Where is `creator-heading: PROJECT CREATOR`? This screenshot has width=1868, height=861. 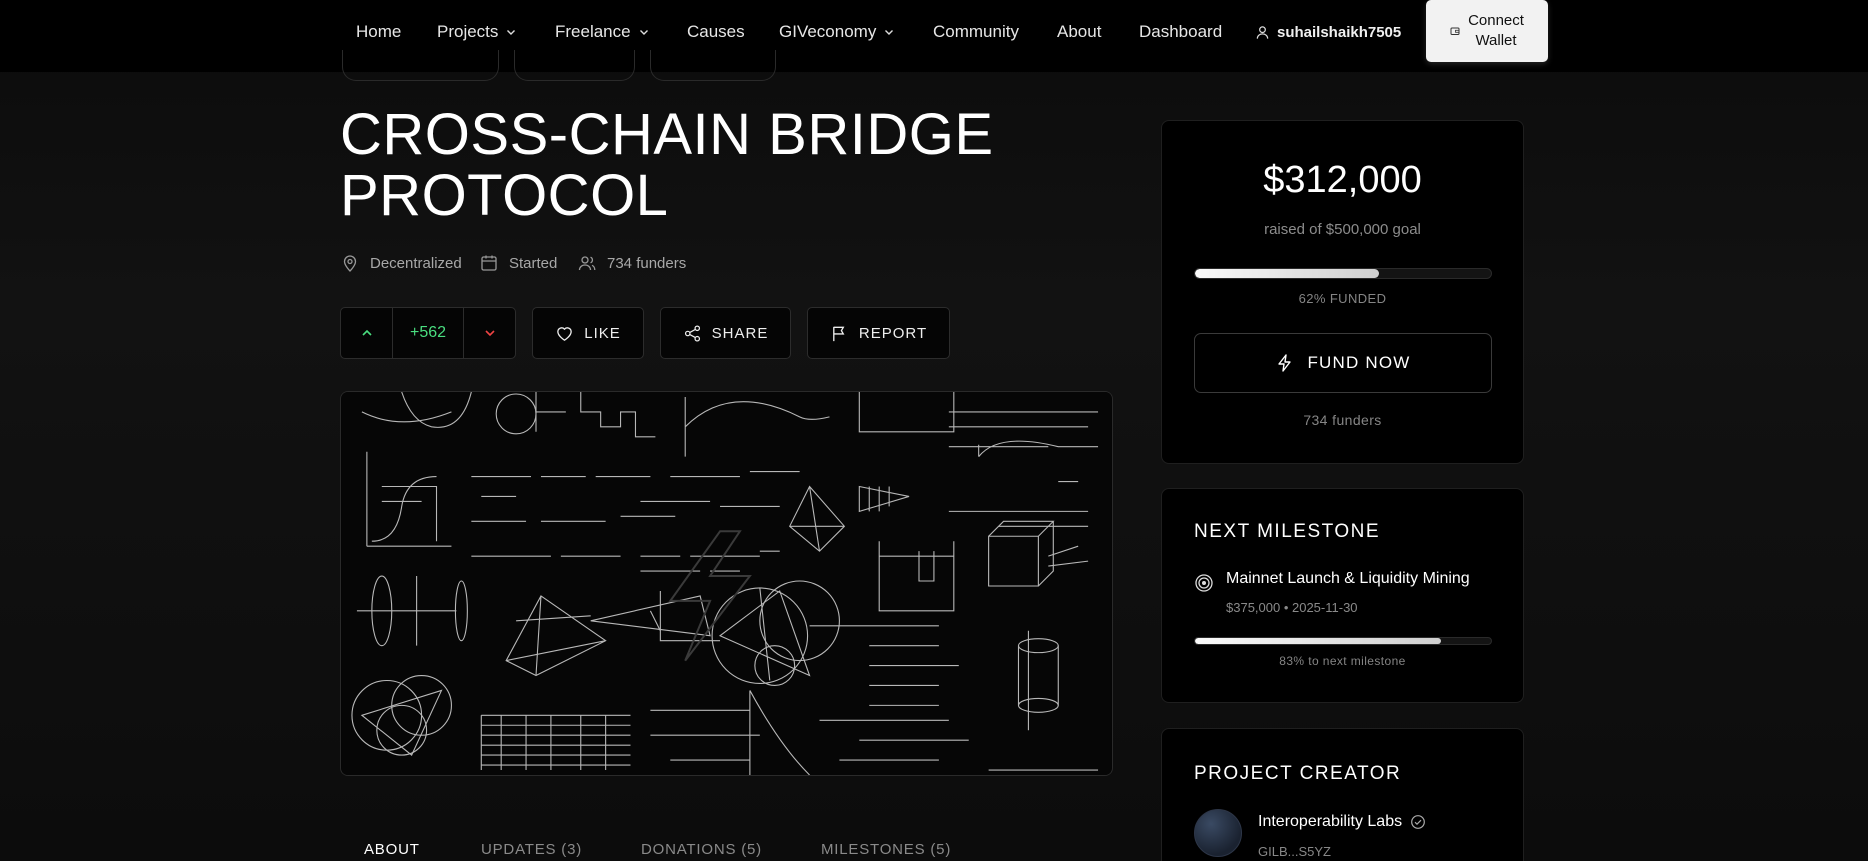
creator-heading: PROJECT CREATOR is located at coordinates (1298, 773).